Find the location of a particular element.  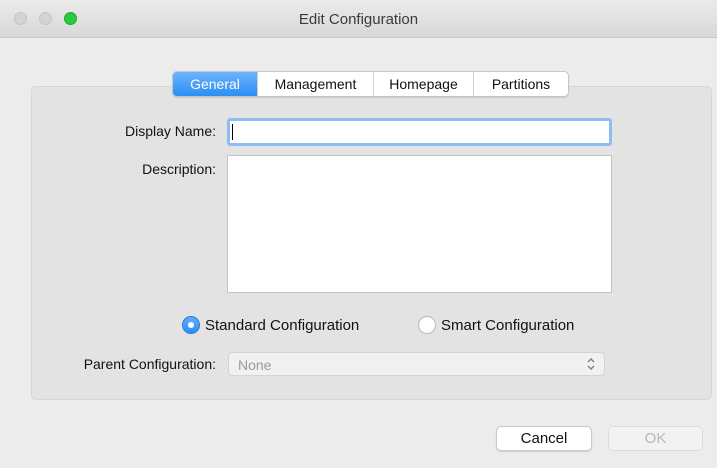

parent-configuration-value: None is located at coordinates (255, 365).